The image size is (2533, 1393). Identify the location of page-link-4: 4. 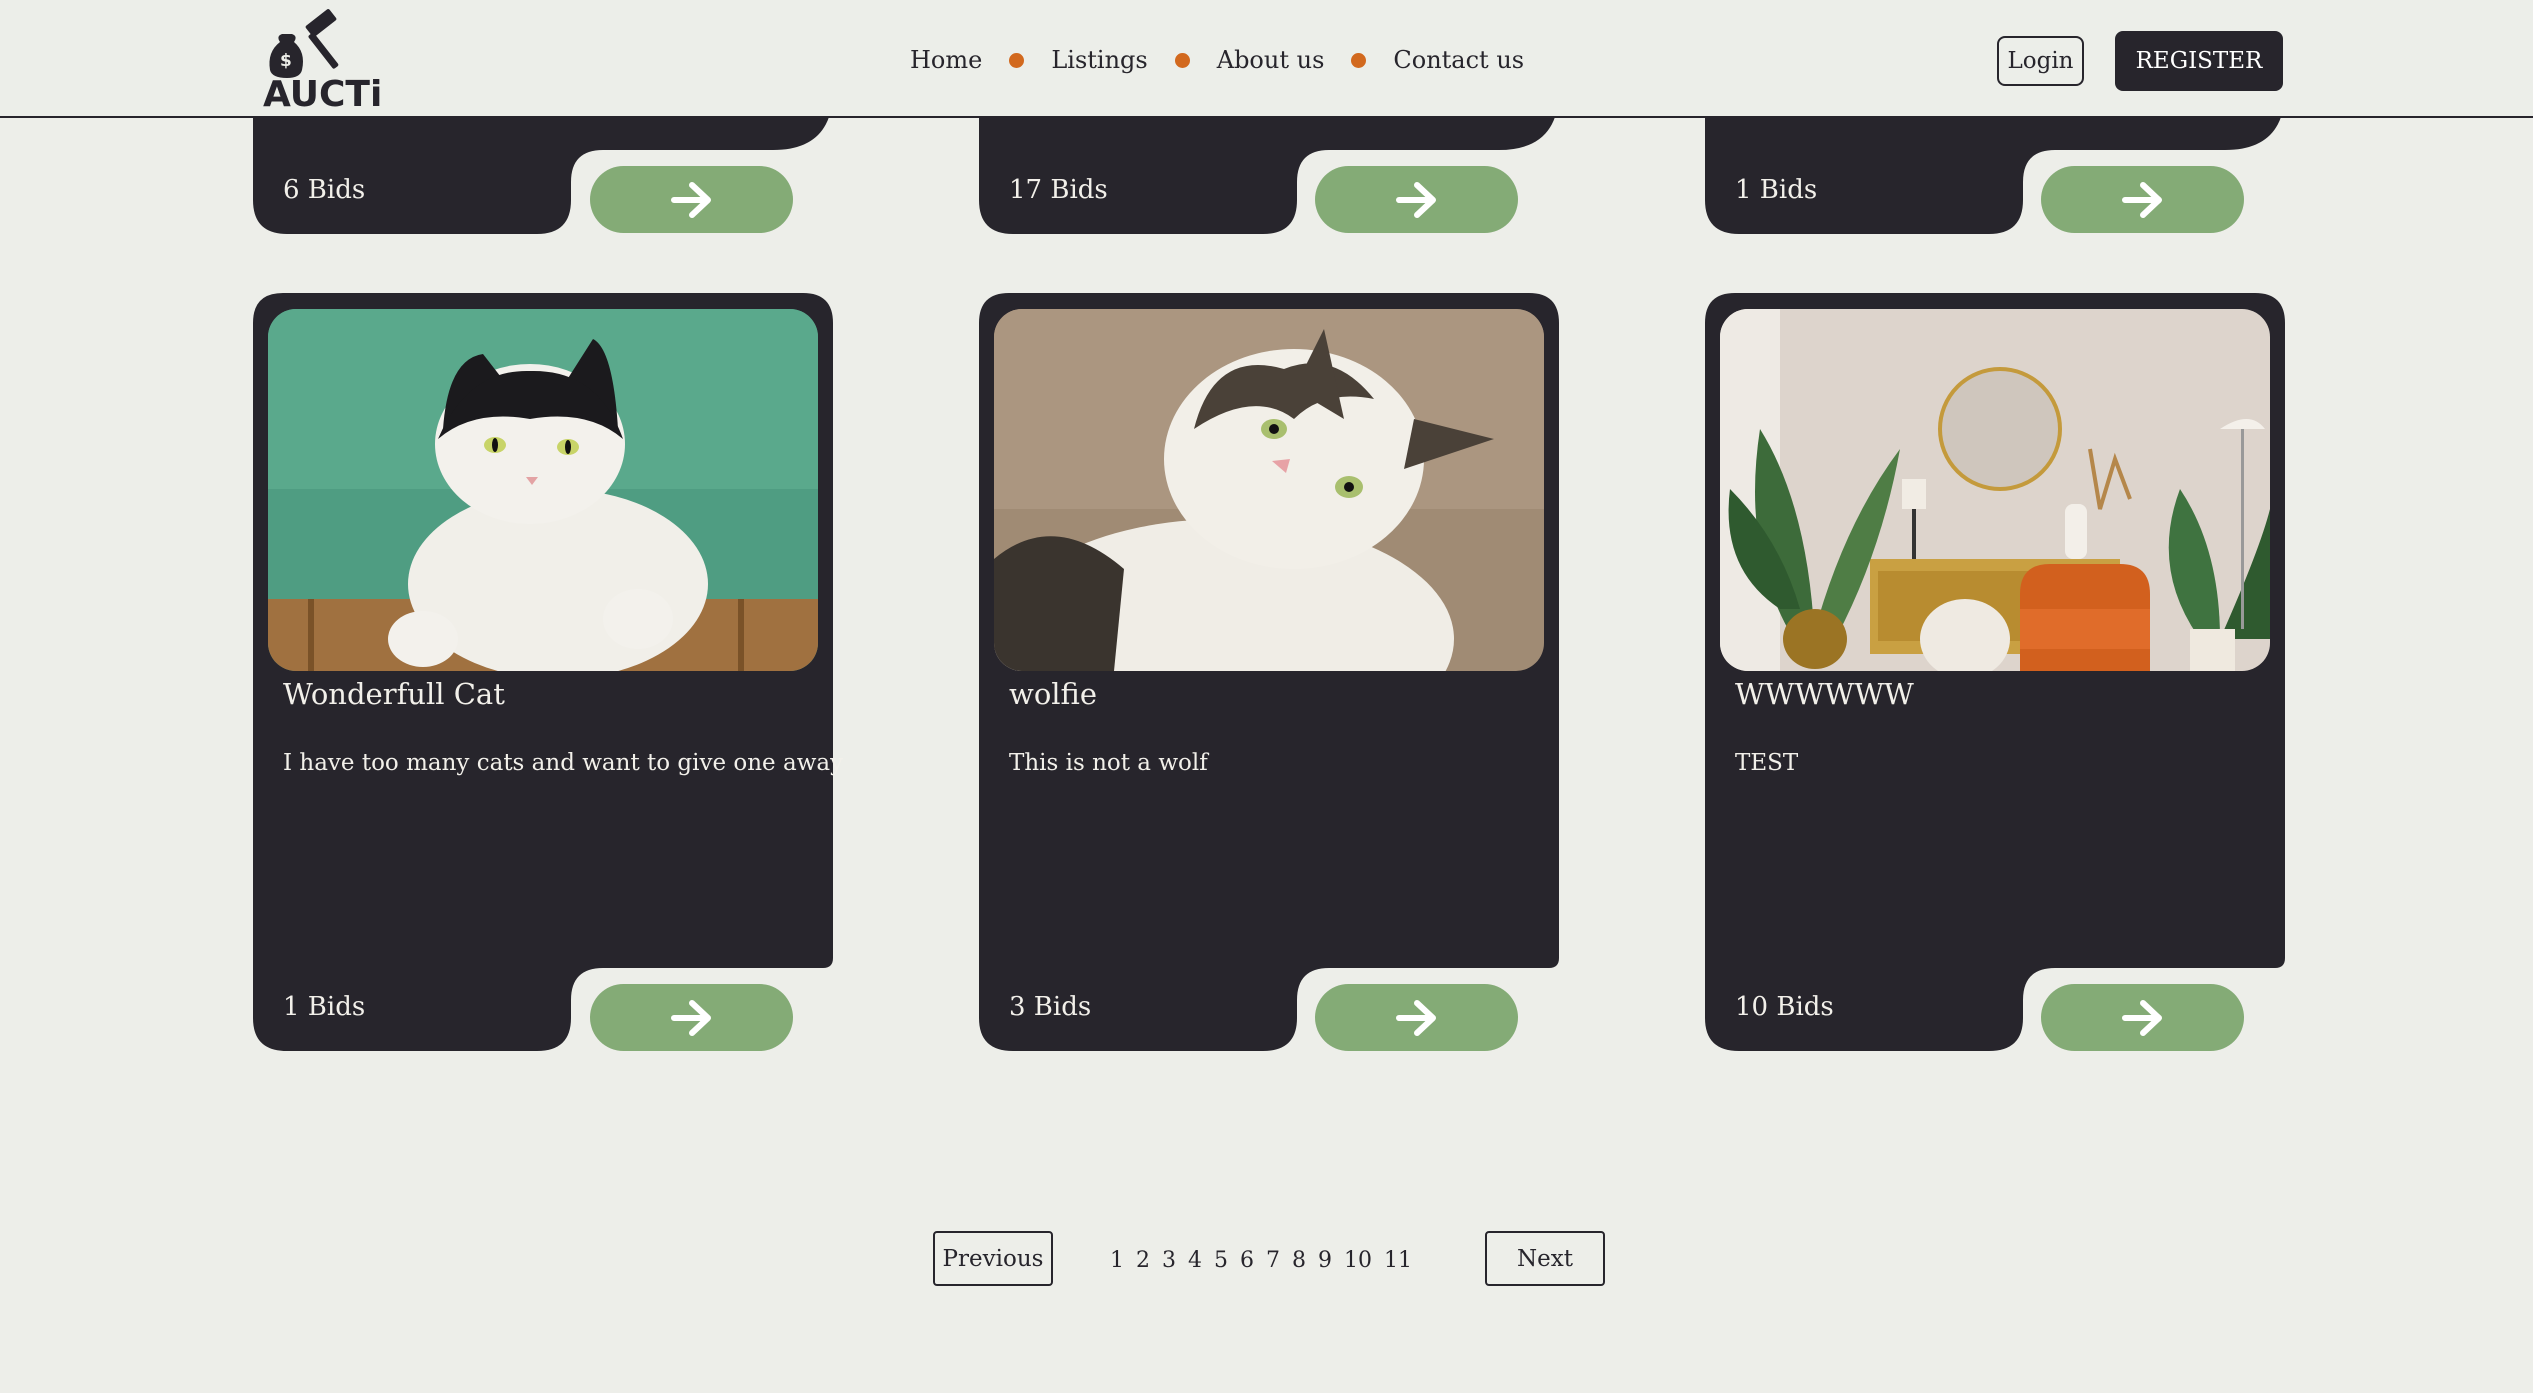
(1195, 1260).